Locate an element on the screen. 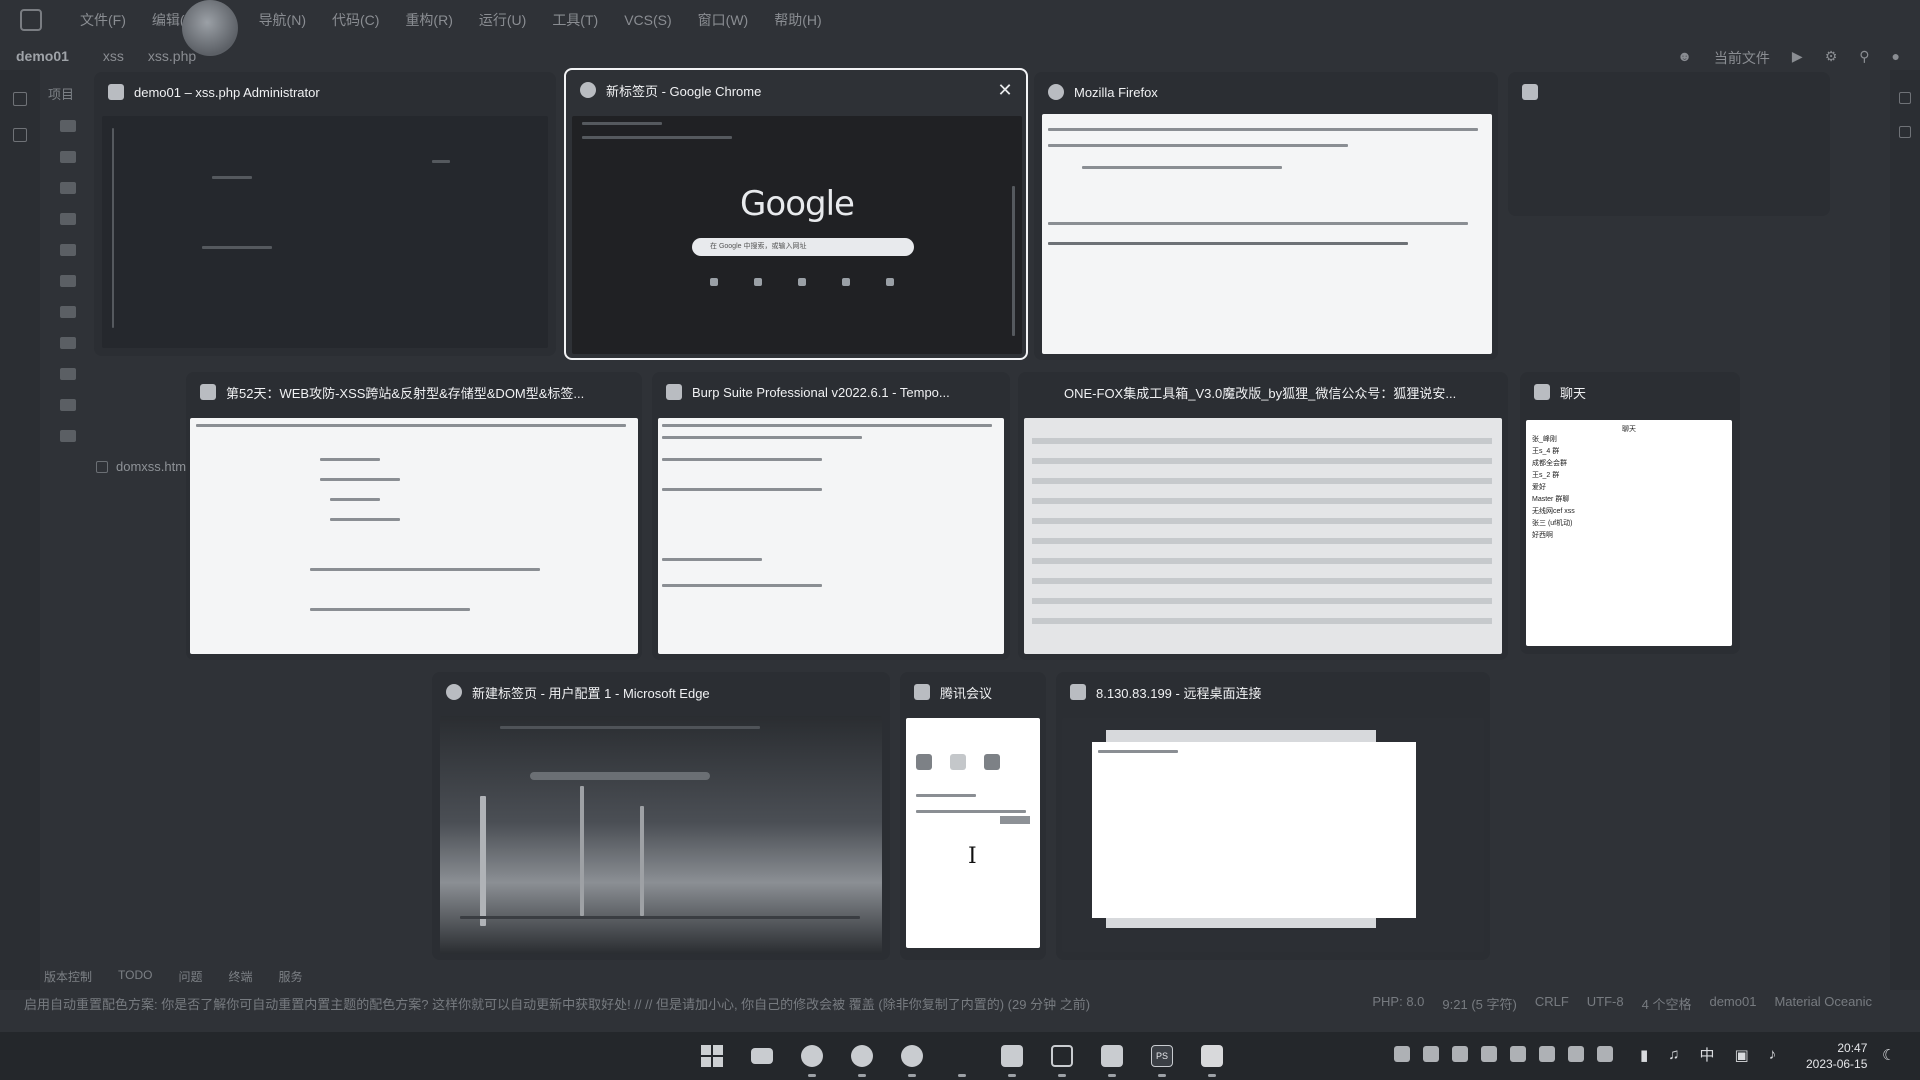 The width and height of the screenshot is (1920, 1080). user-icon: ☻ is located at coordinates (1684, 58).